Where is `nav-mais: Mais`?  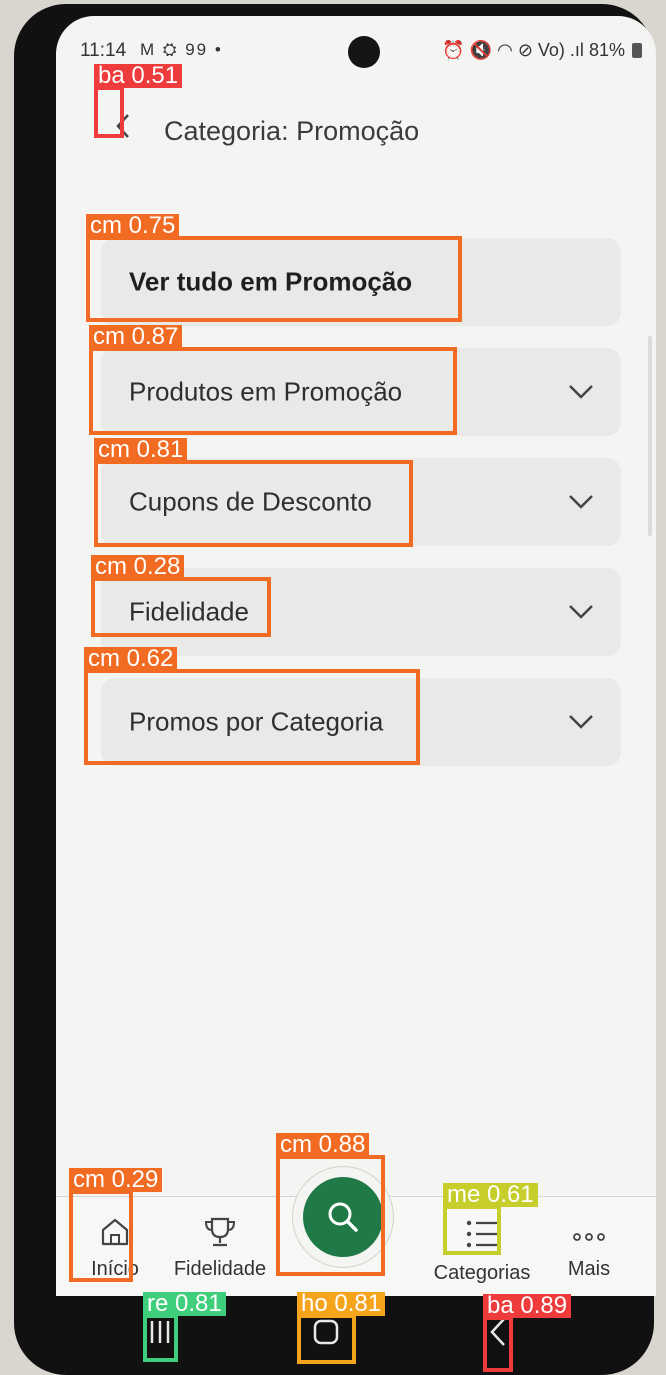
nav-mais: Mais is located at coordinates (589, 1253).